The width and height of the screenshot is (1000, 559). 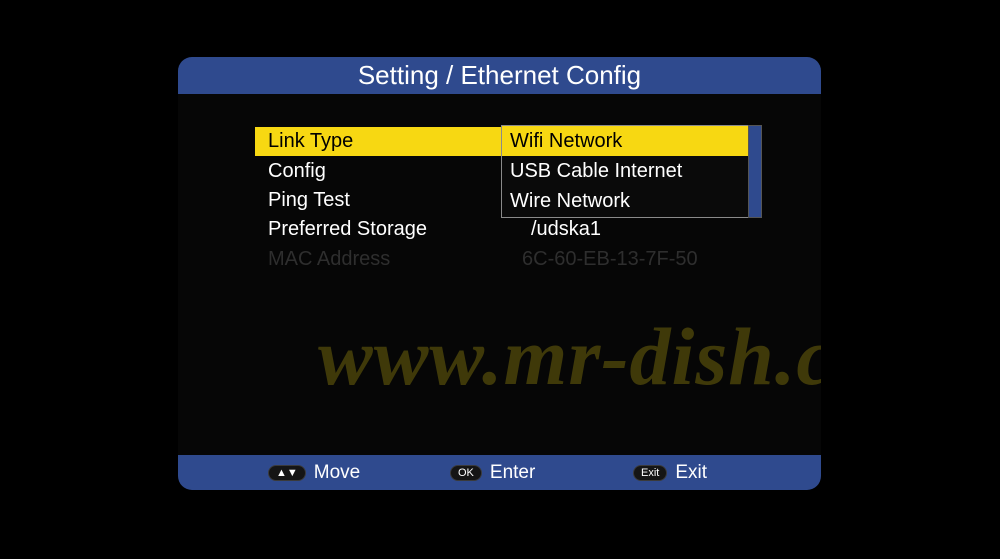 What do you see at coordinates (596, 171) in the screenshot?
I see `dropdown-option-label: USB Cable Internet` at bounding box center [596, 171].